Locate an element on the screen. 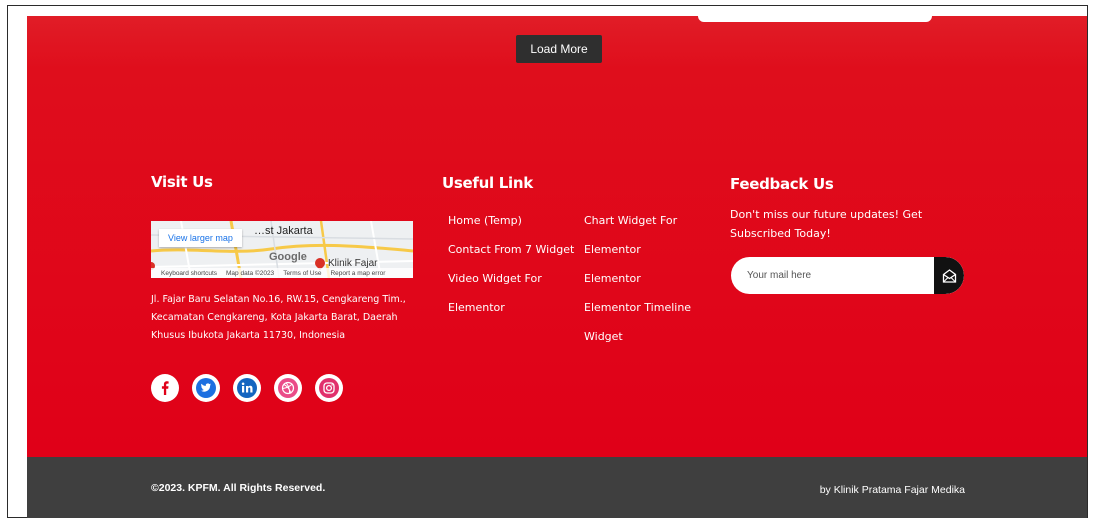 The height and width of the screenshot is (529, 1093). google-logo: Google is located at coordinates (288, 257).